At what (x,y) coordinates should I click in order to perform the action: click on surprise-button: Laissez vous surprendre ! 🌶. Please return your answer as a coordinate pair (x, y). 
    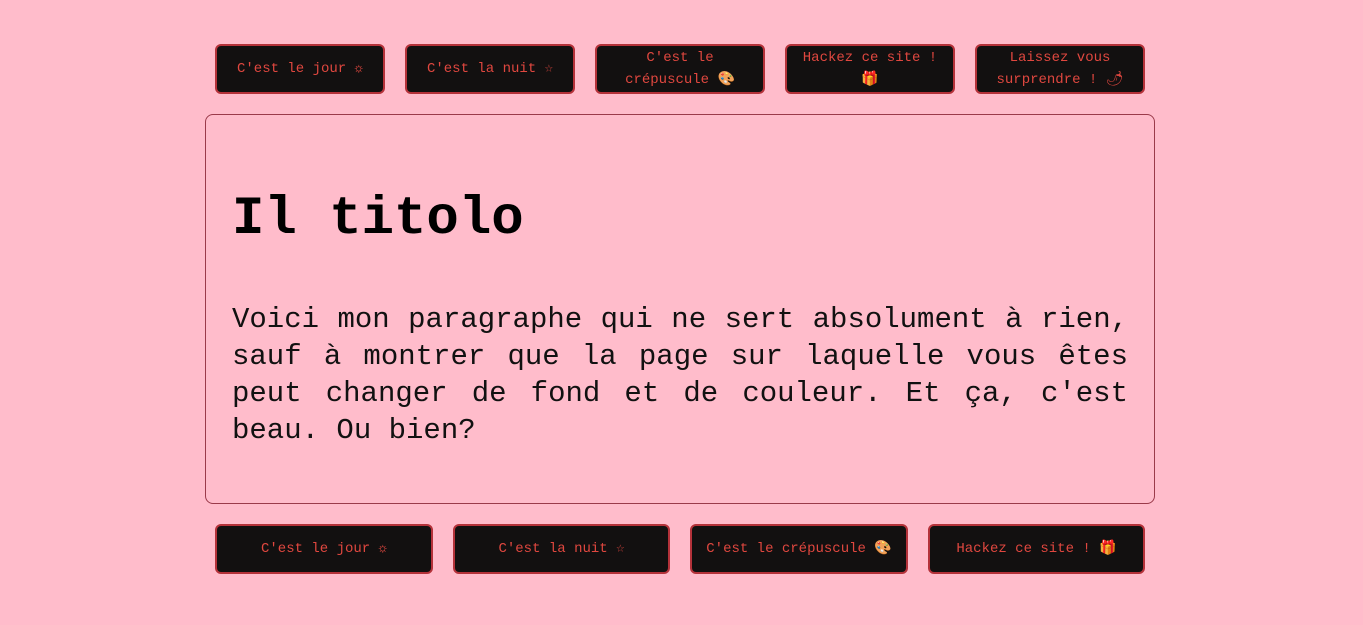
    Looking at the image, I should click on (1060, 69).